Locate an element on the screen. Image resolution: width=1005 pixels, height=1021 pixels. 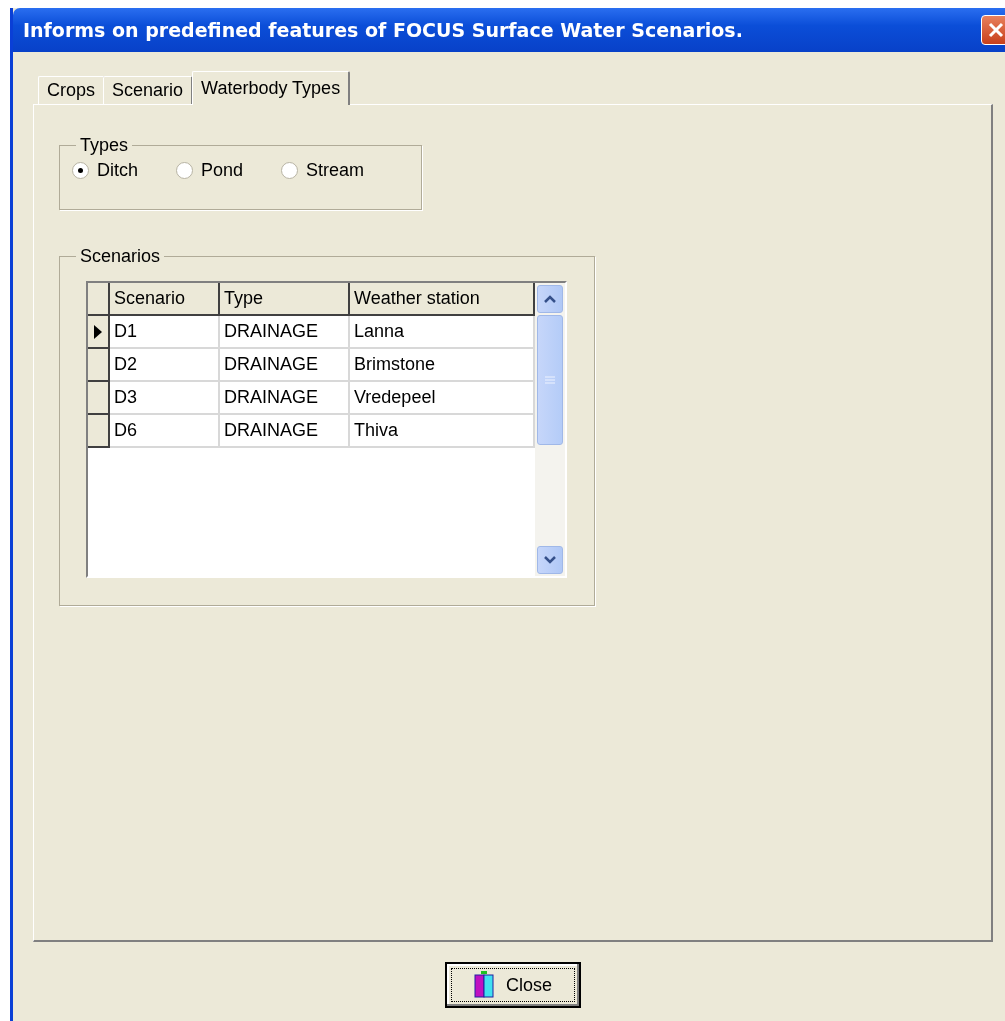
table-cell: D2 is located at coordinates (165, 365).